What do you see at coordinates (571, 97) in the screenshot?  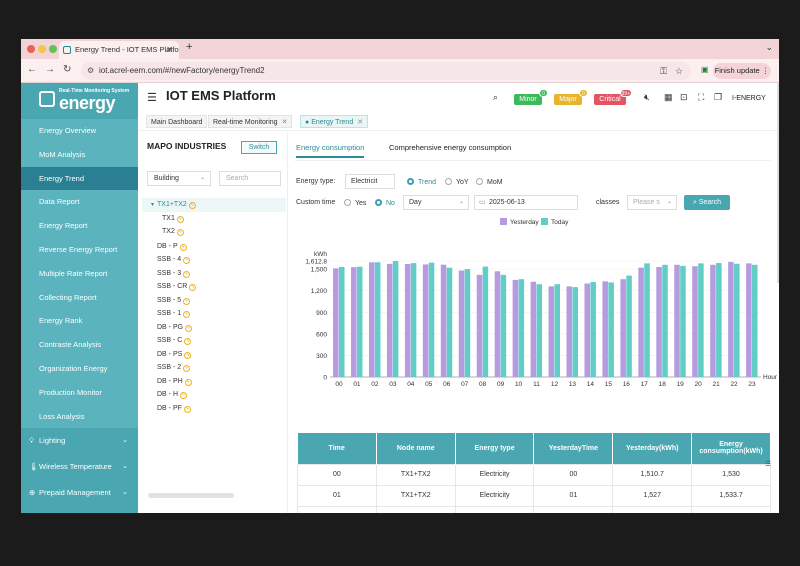 I see `alarm-major-button: Major 0` at bounding box center [571, 97].